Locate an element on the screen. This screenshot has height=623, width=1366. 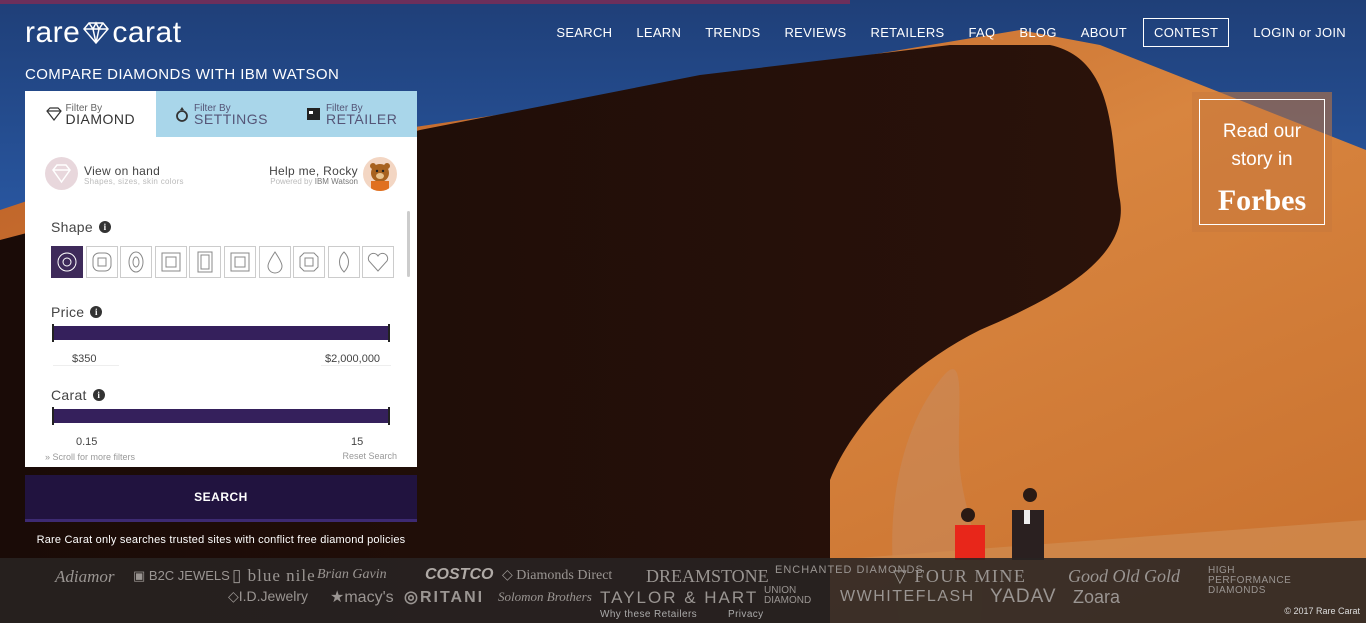
emerald-shape-icon is located at coordinates (205, 262).